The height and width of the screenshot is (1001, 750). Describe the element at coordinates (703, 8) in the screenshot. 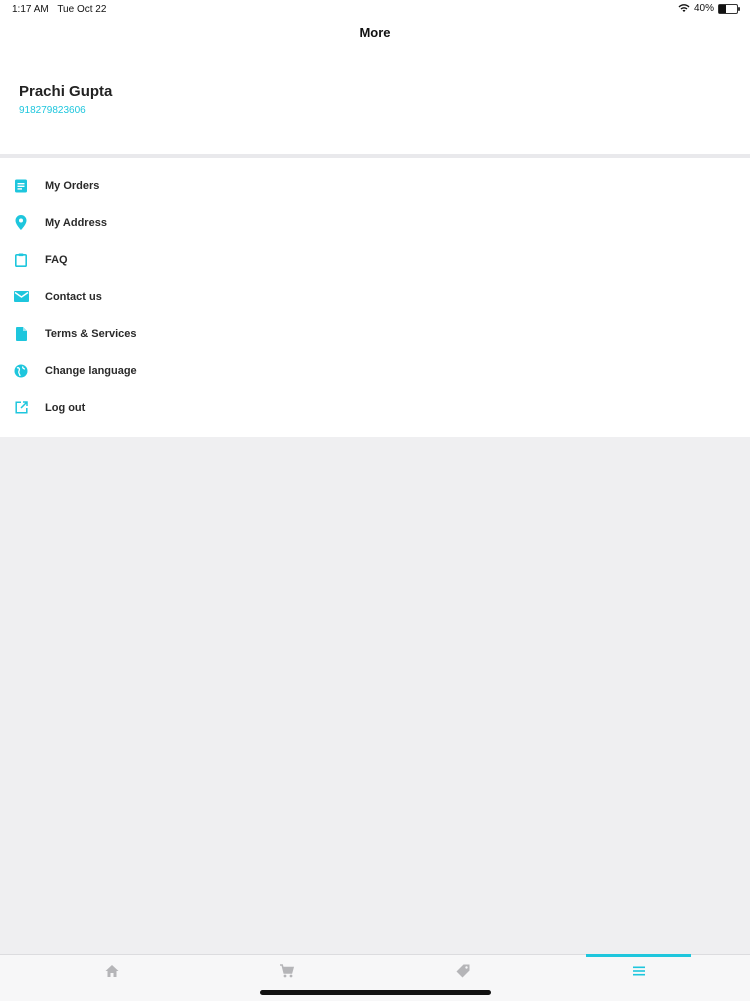

I see `battery-percentage: 40%` at that location.